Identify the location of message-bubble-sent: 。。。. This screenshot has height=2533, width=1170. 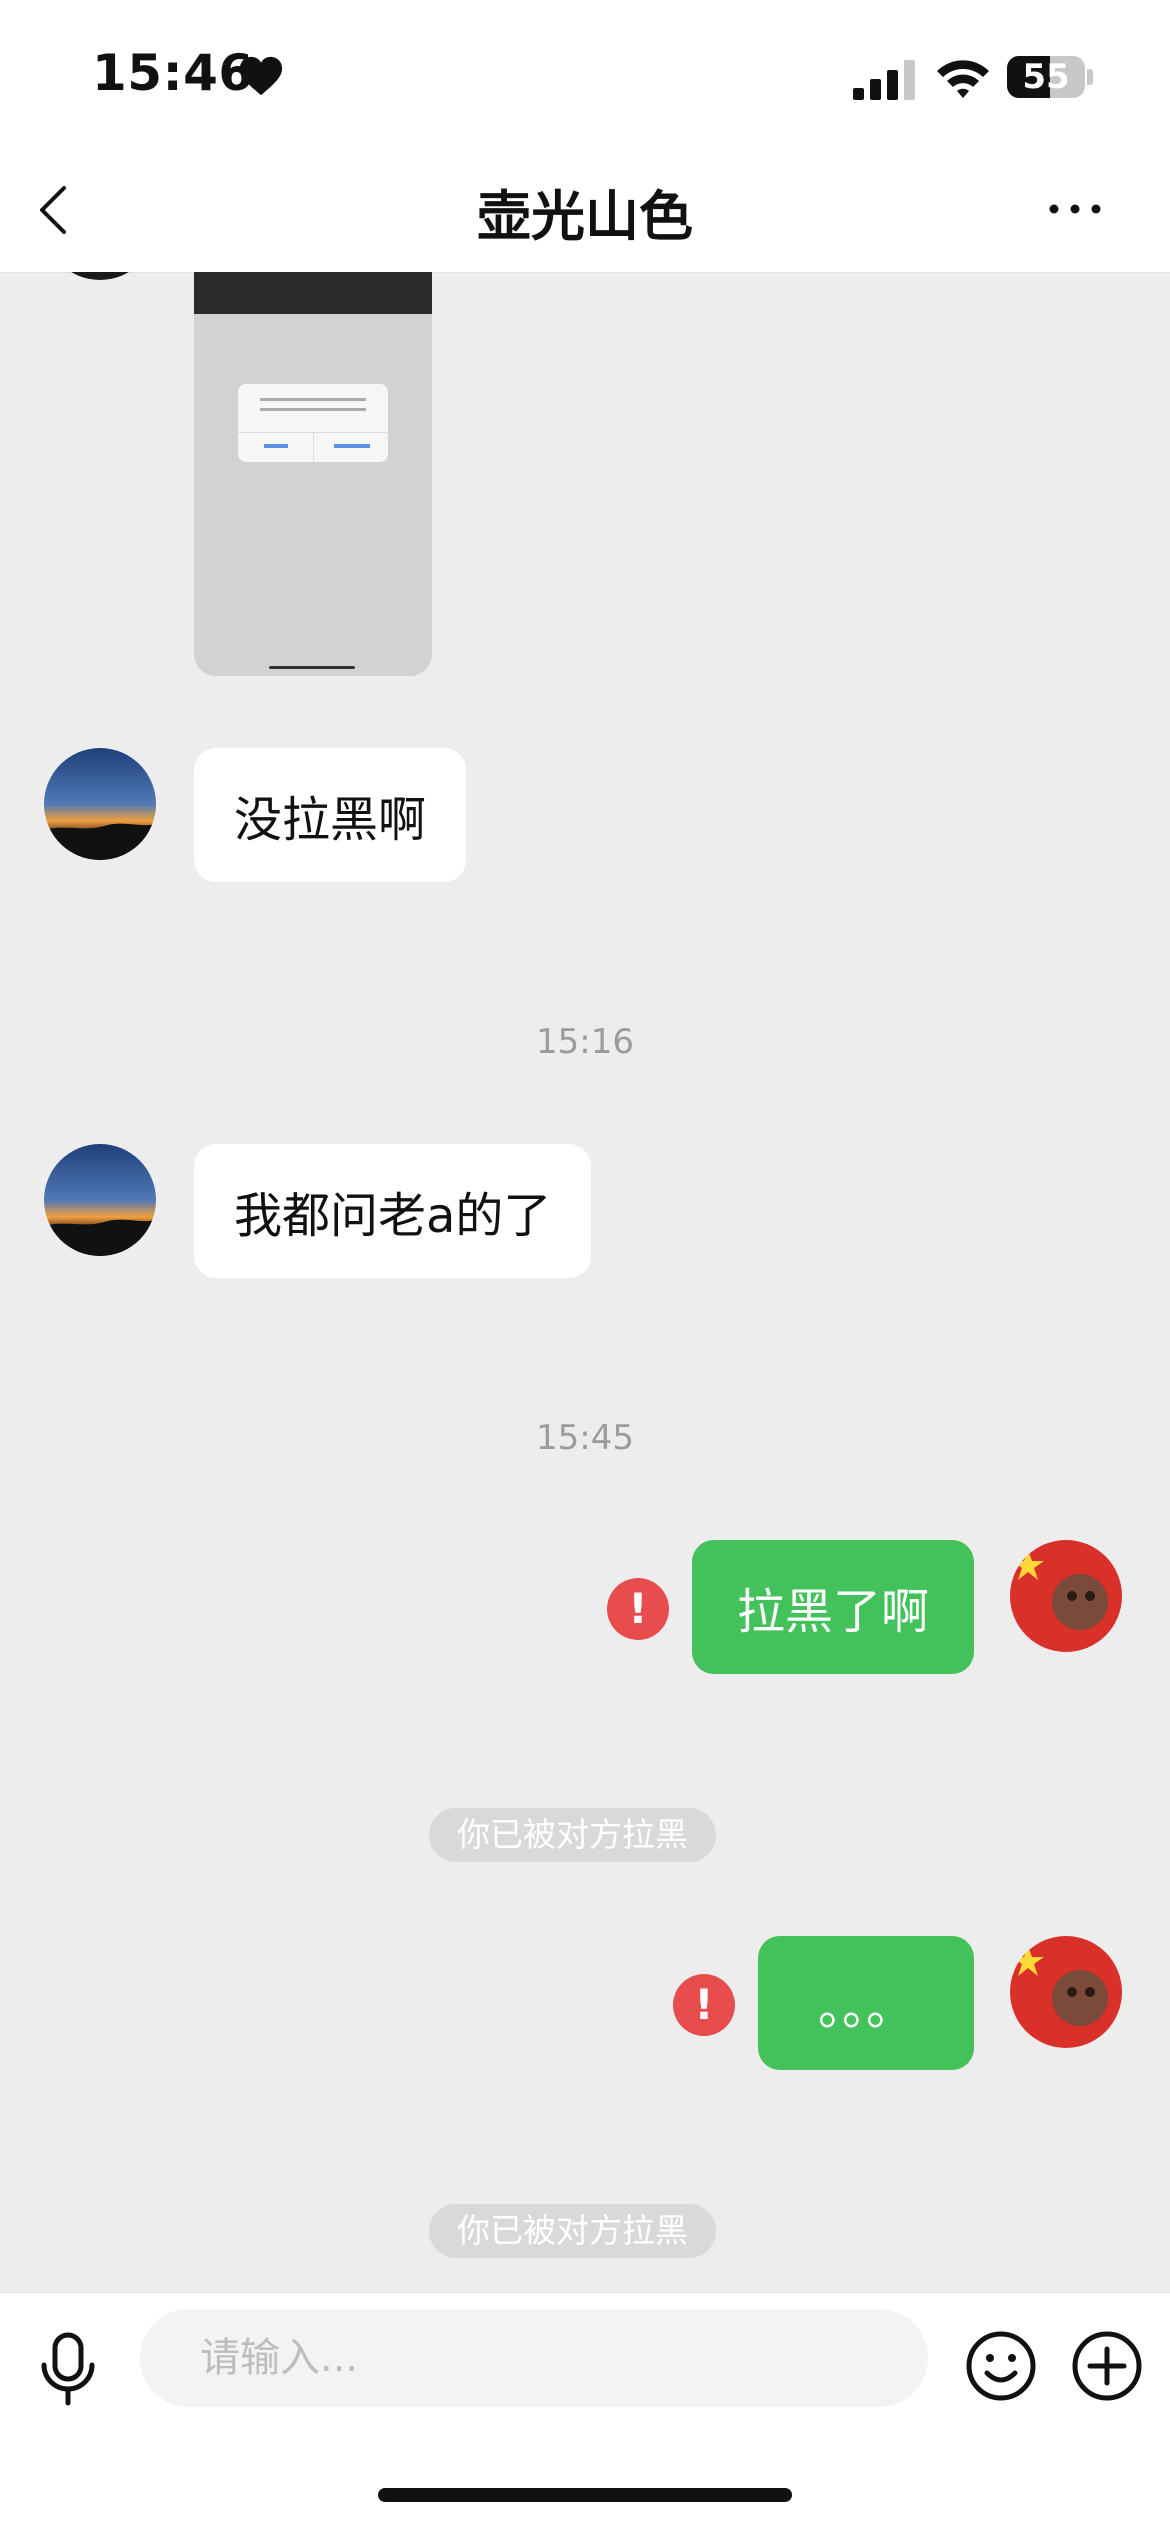
(866, 2003).